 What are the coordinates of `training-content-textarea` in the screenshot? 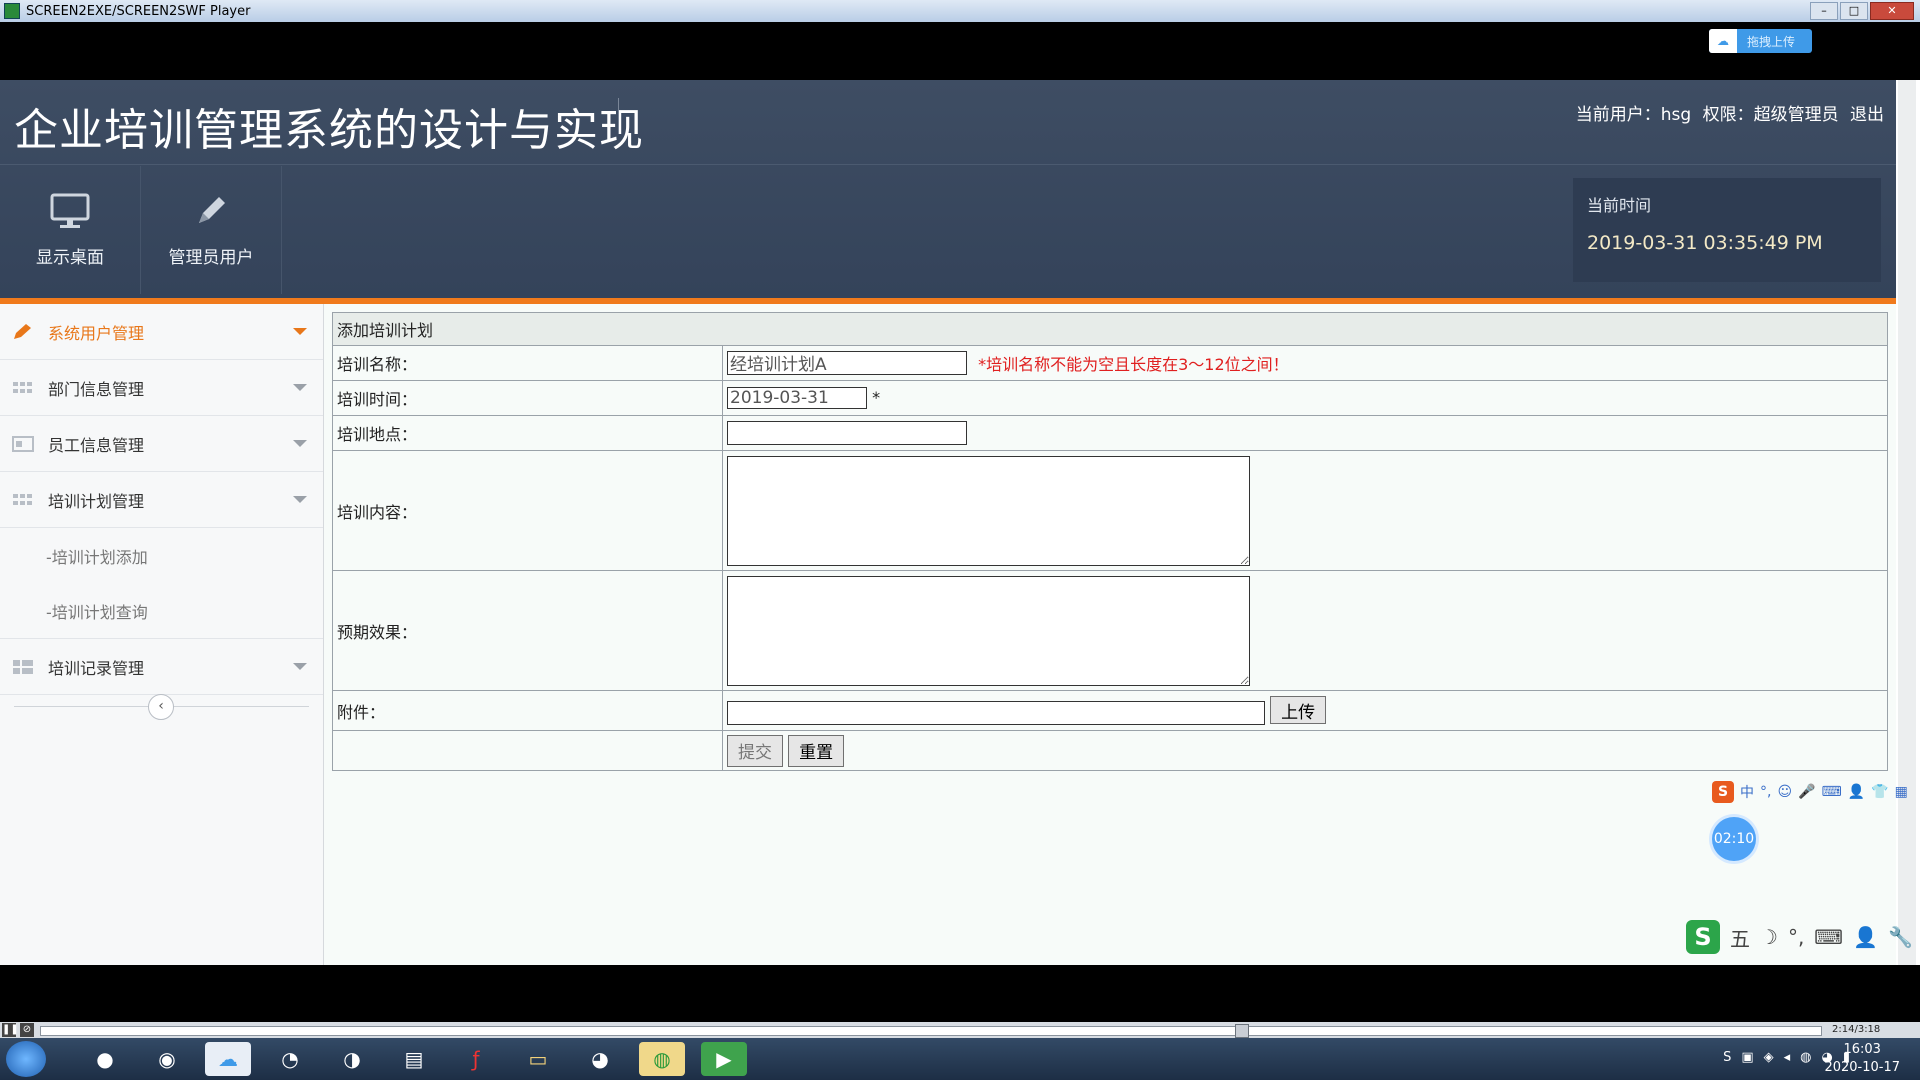 It's located at (988, 510).